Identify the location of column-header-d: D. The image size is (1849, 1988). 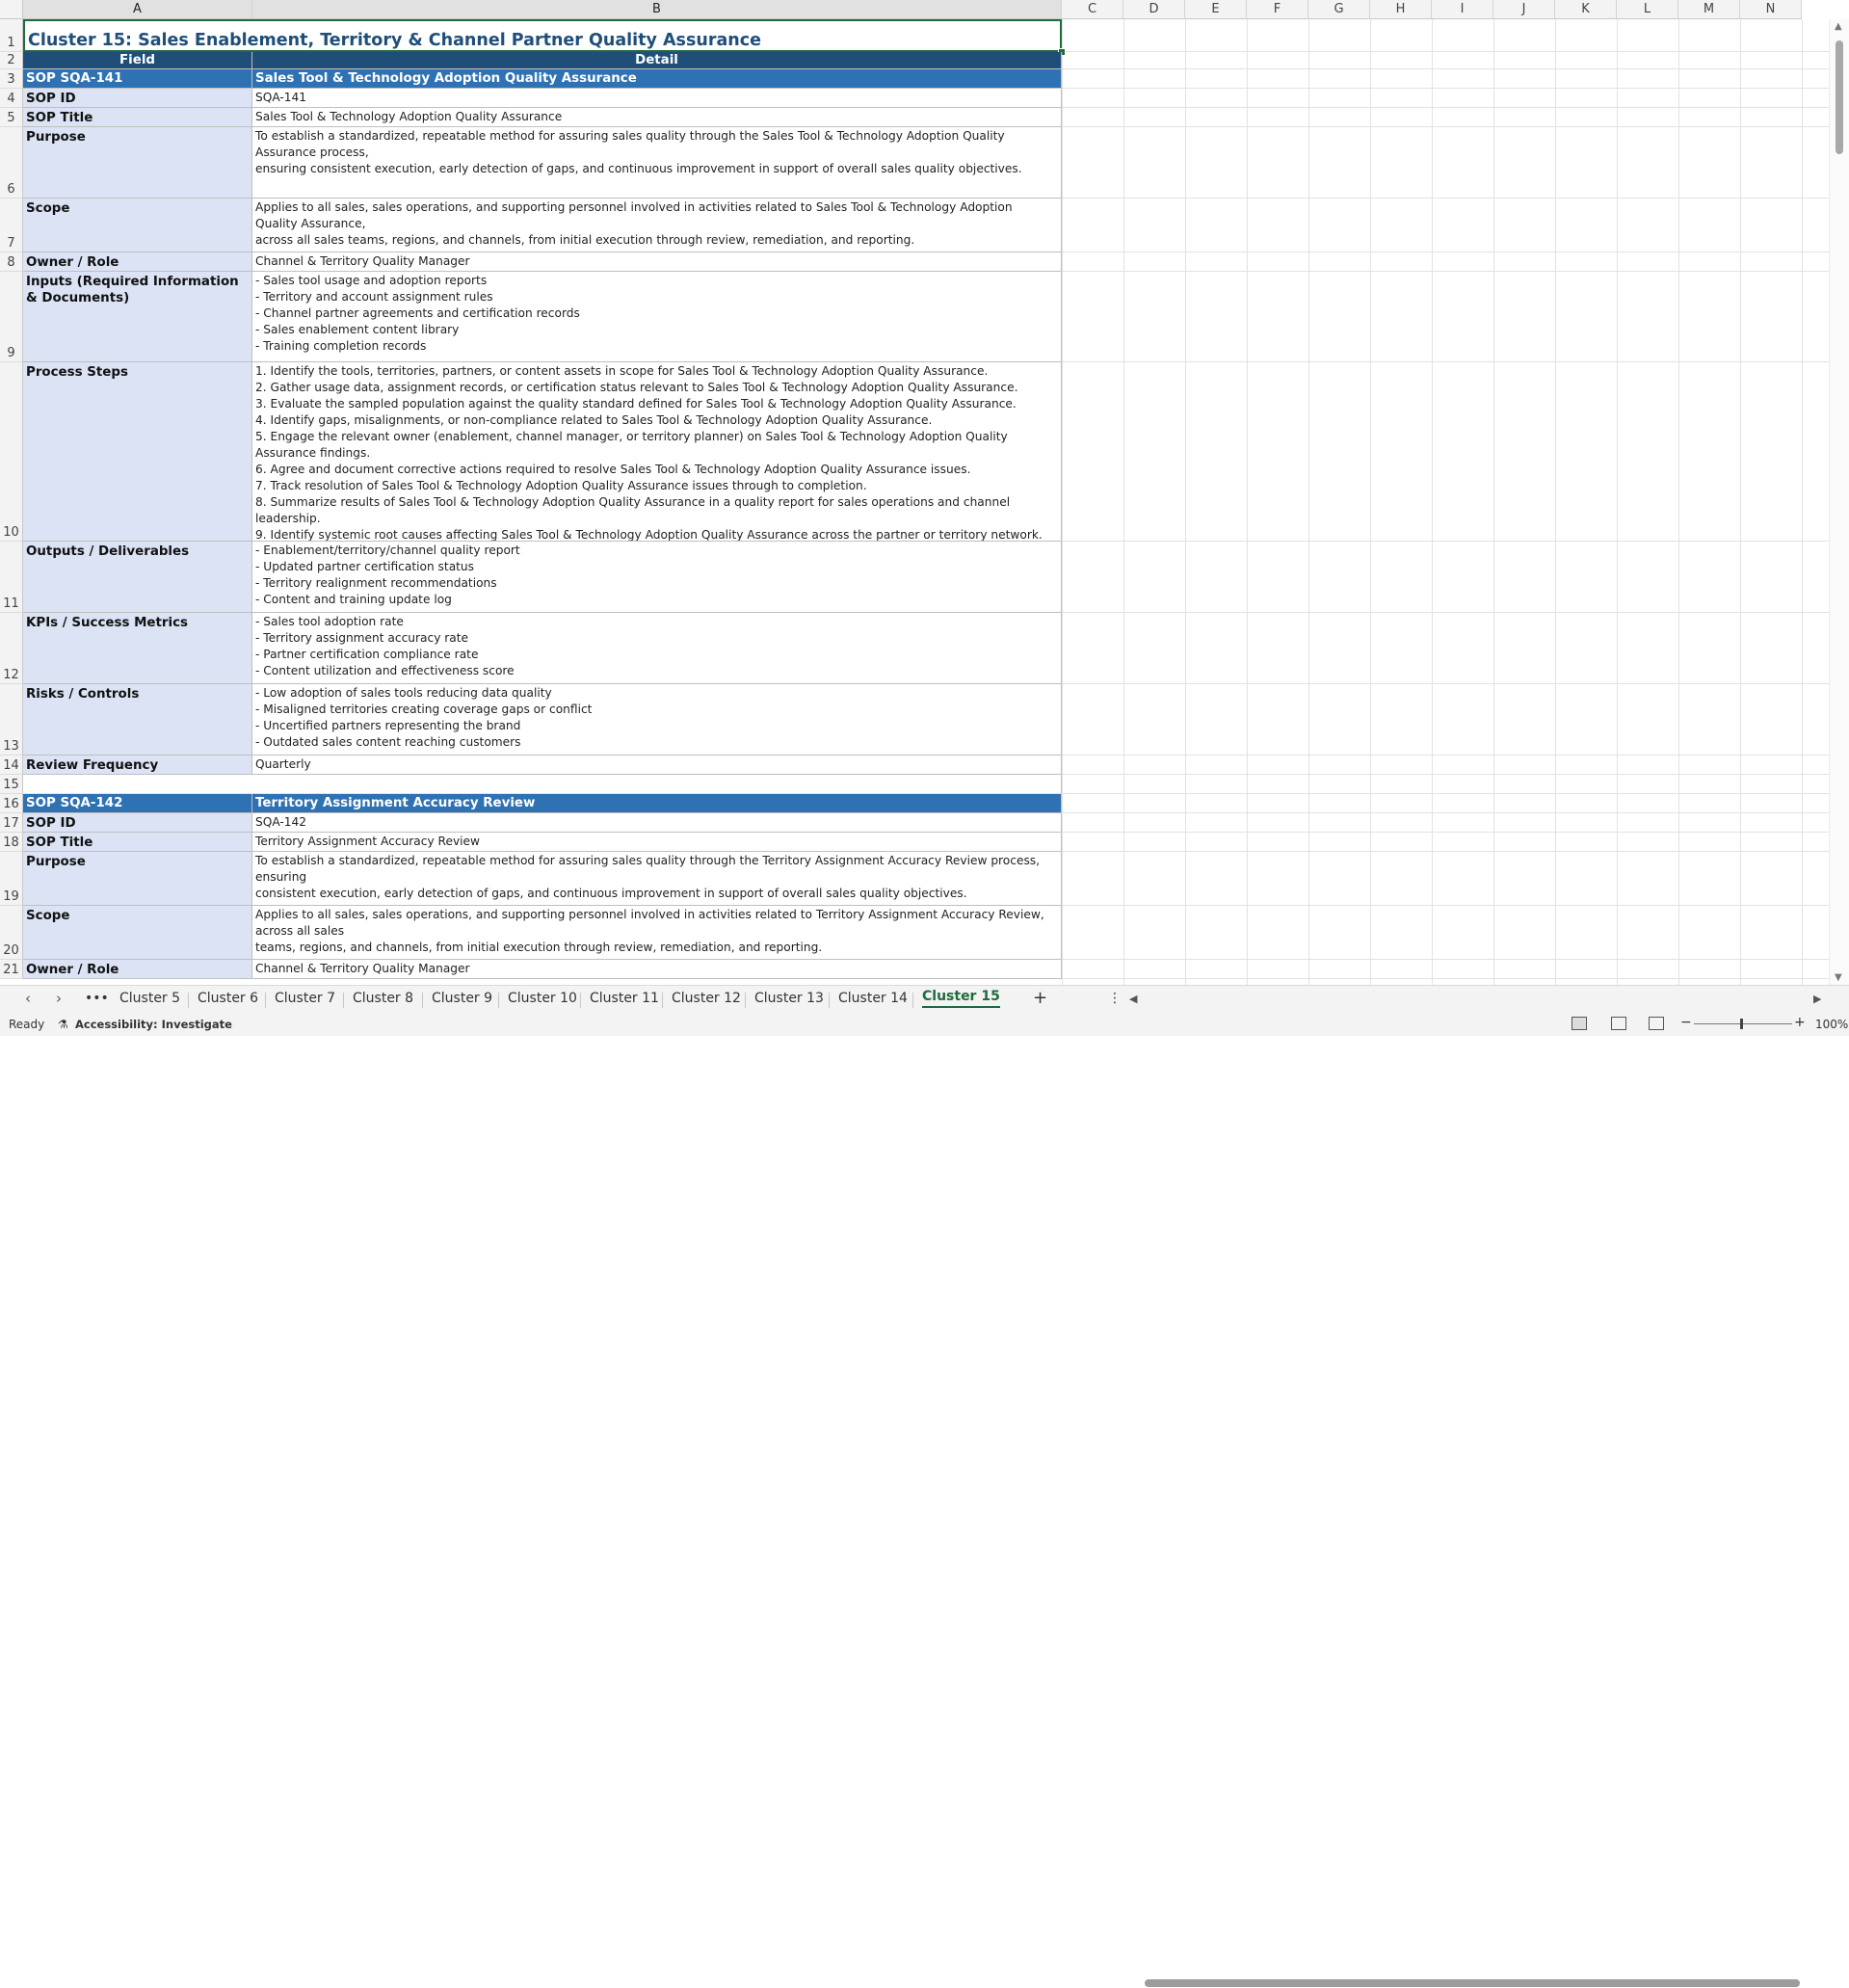
(1154, 9).